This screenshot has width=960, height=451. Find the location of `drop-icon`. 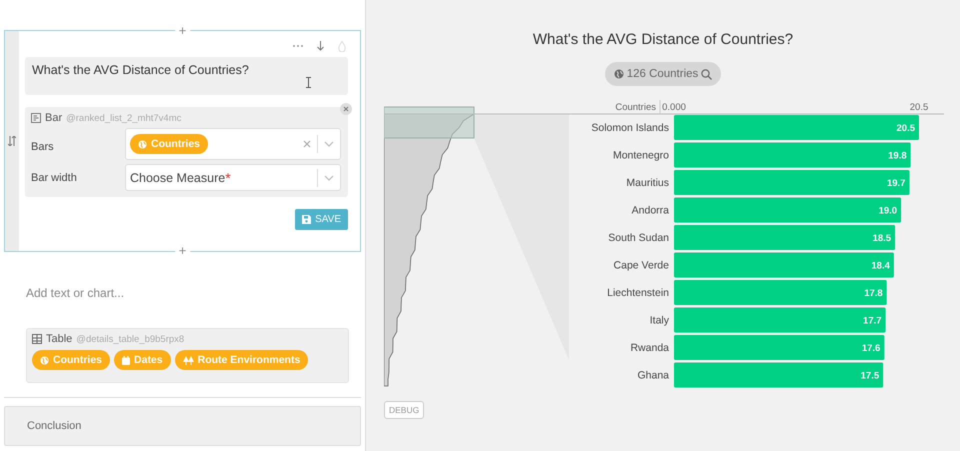

drop-icon is located at coordinates (342, 46).